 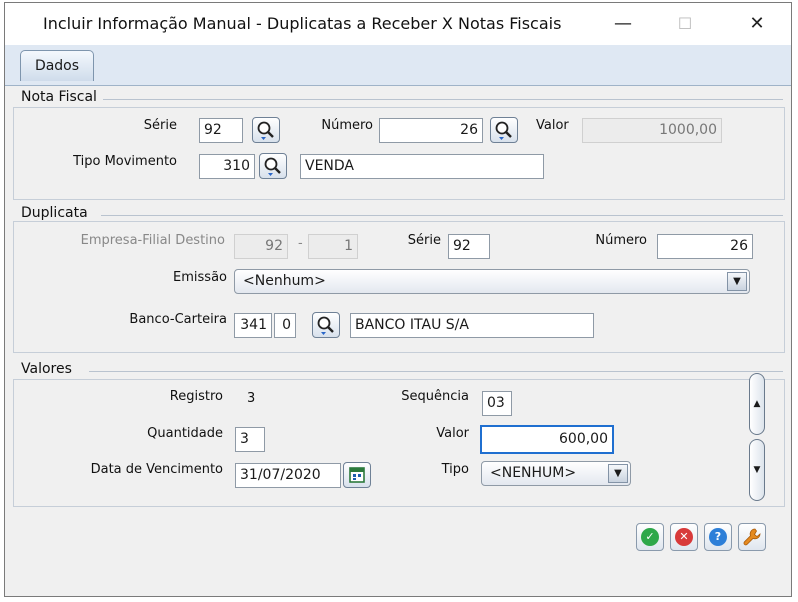 What do you see at coordinates (455, 469) in the screenshot?
I see `val-tipo-label: Tipo` at bounding box center [455, 469].